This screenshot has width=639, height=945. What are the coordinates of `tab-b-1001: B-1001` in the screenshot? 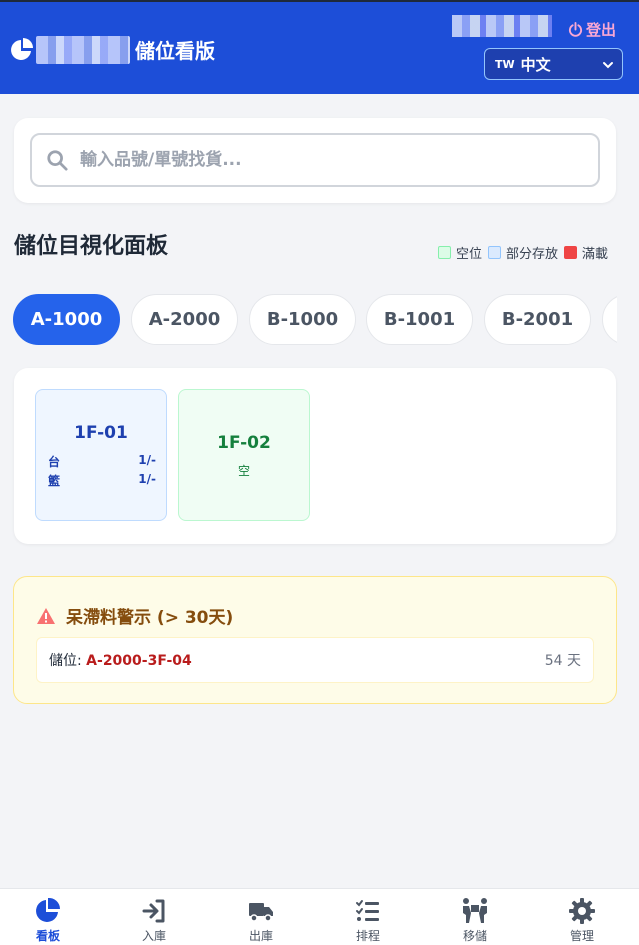 It's located at (419, 319).